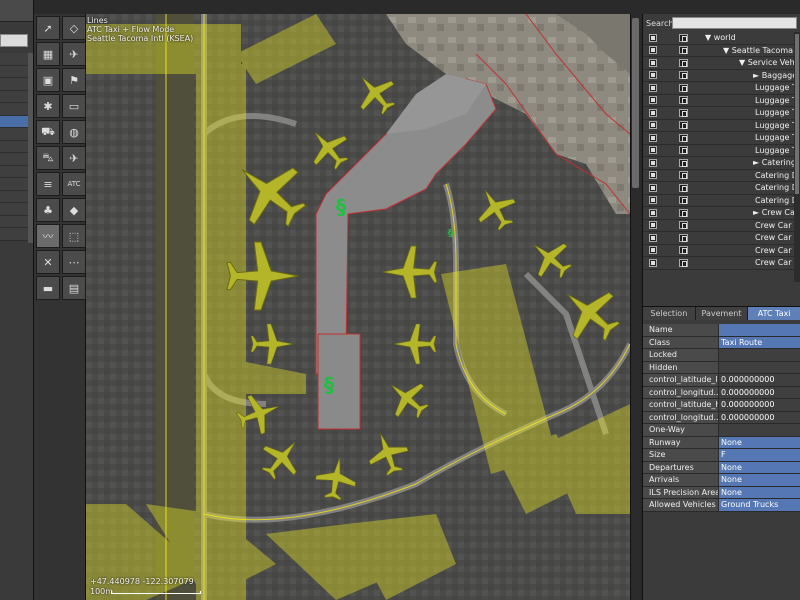  I want to click on object-string-icon: ⋯, so click(74, 262).